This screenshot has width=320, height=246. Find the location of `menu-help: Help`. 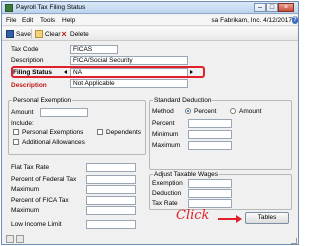

menu-help: Help is located at coordinates (68, 20).